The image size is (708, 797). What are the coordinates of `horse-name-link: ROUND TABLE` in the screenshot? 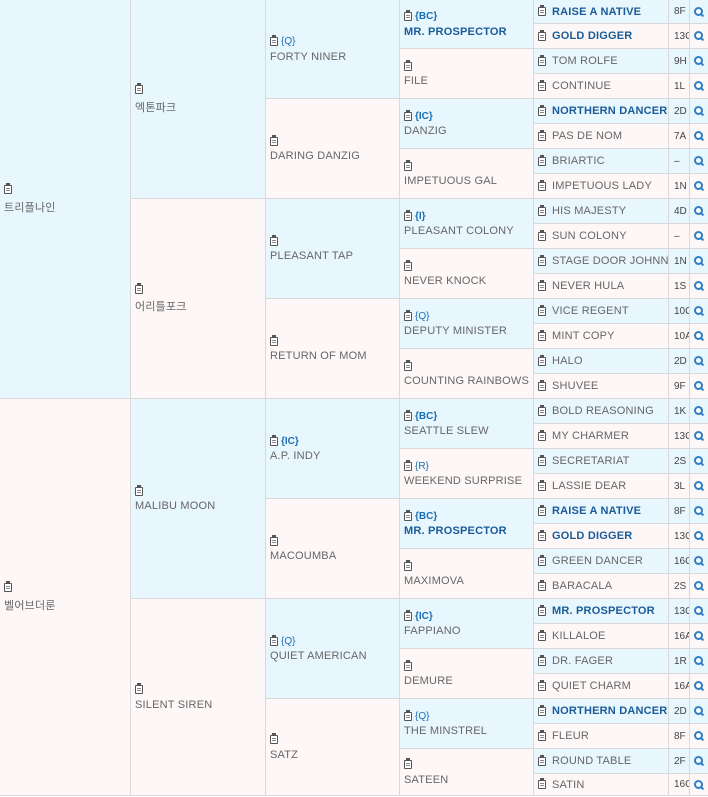 It's located at (591, 761).